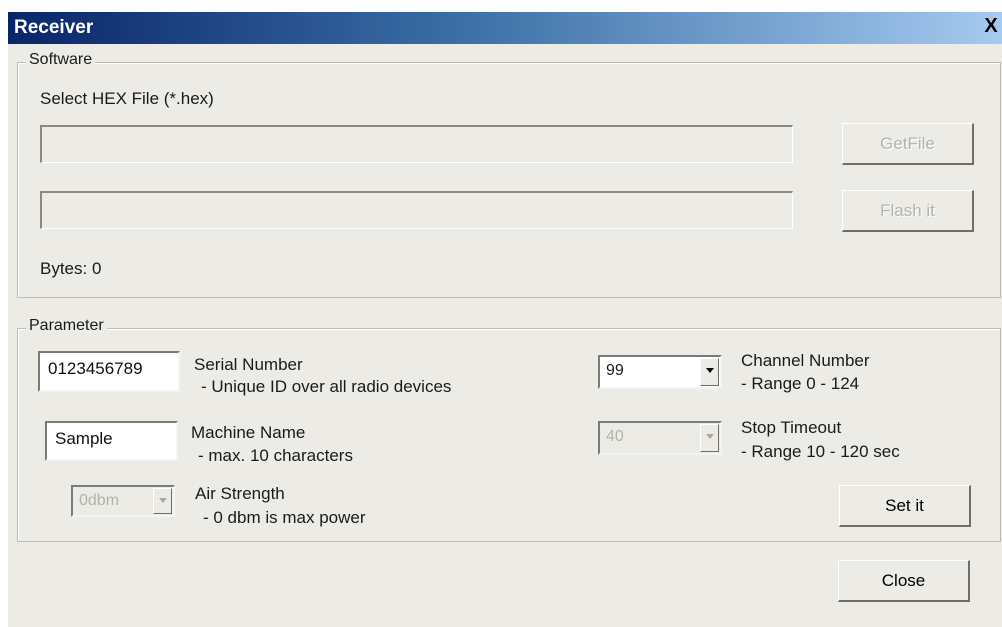 This screenshot has width=1002, height=627. Describe the element at coordinates (805, 360) in the screenshot. I see `channel-number-label: Channel Number` at that location.